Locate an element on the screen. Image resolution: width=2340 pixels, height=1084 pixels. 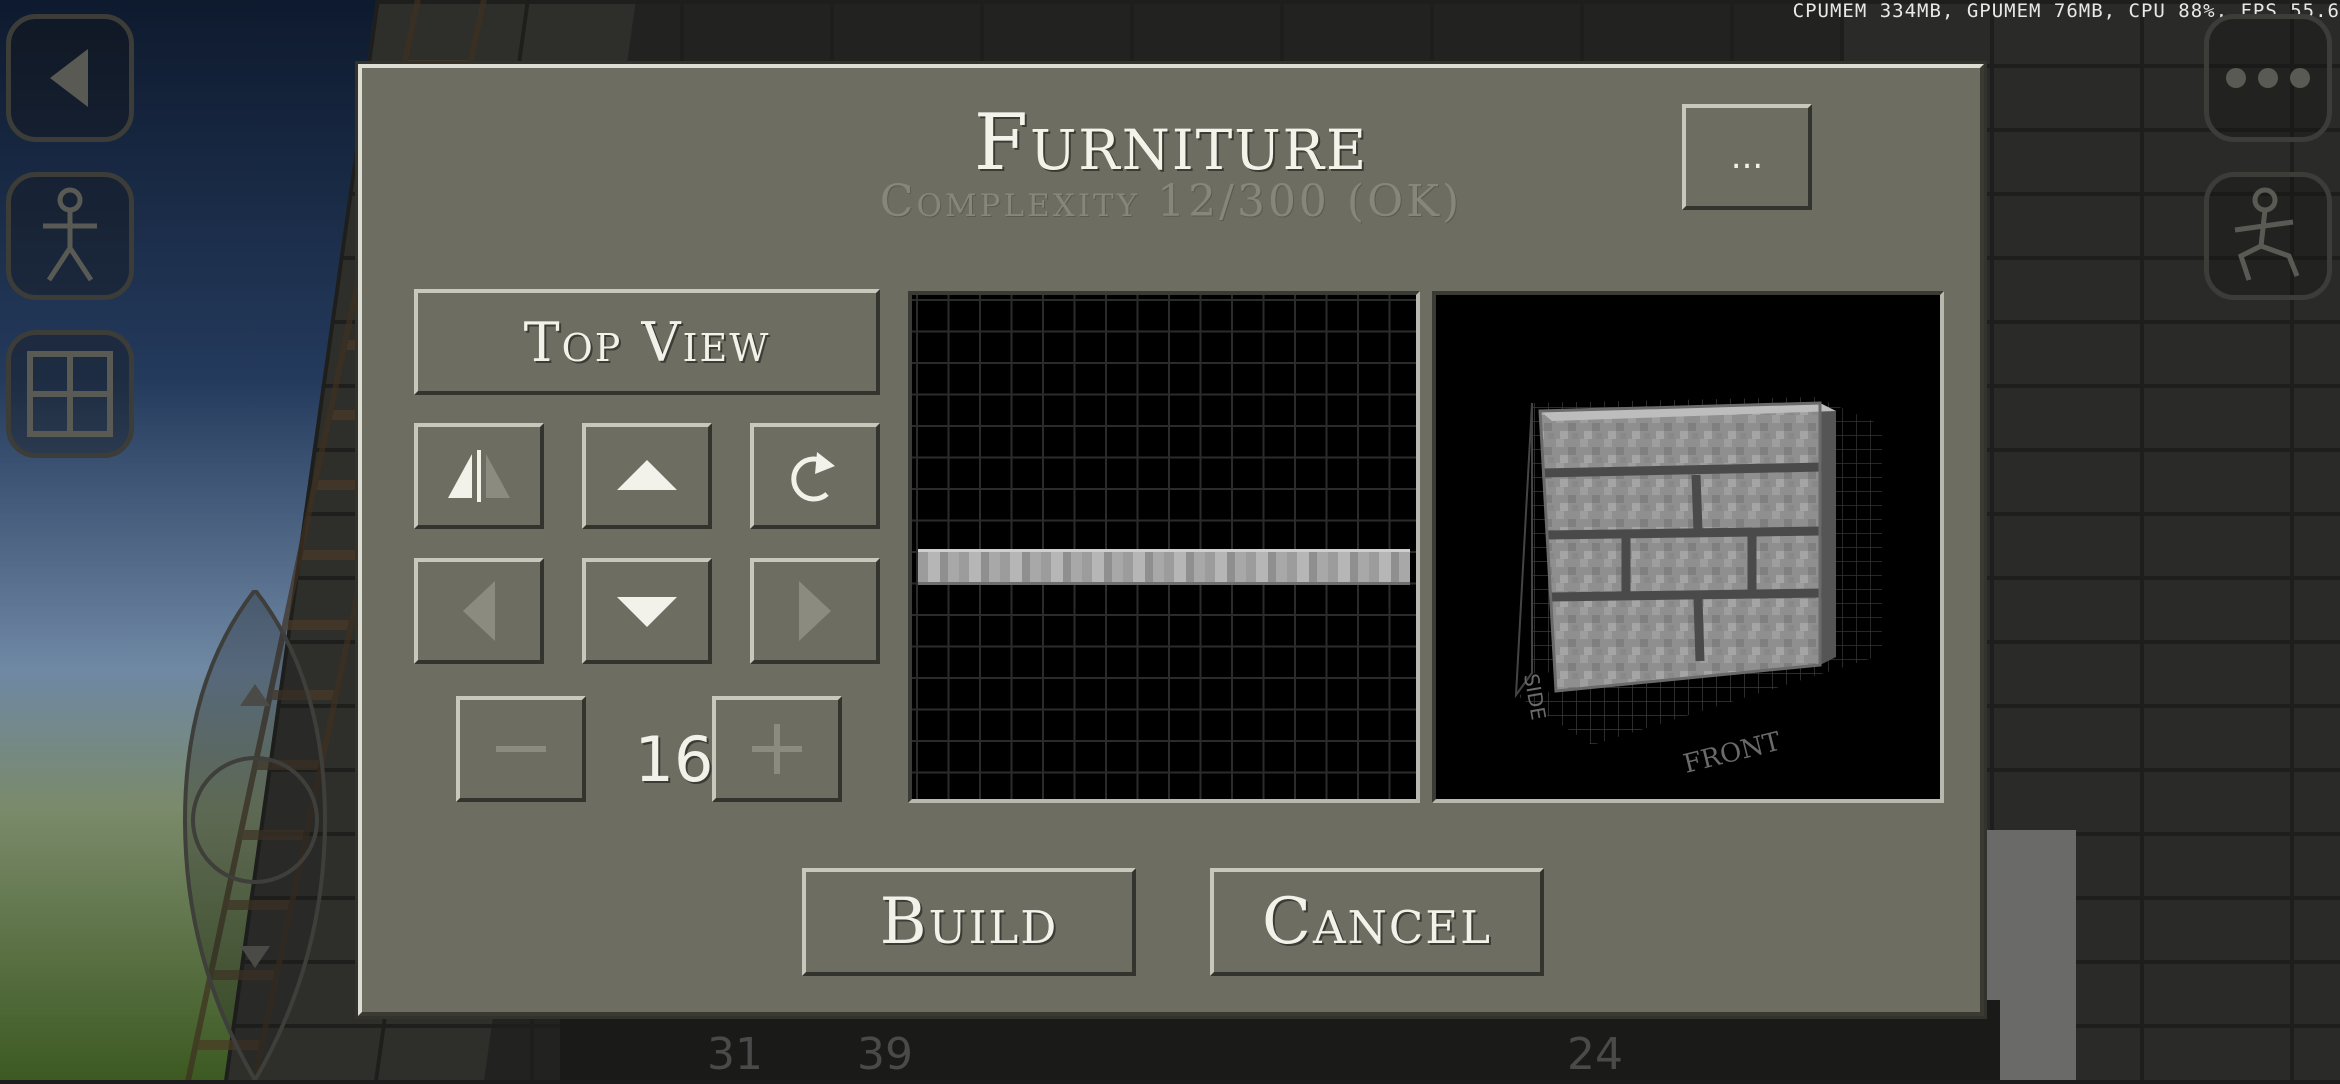
cancel-button: Cancel is located at coordinates (1377, 922).